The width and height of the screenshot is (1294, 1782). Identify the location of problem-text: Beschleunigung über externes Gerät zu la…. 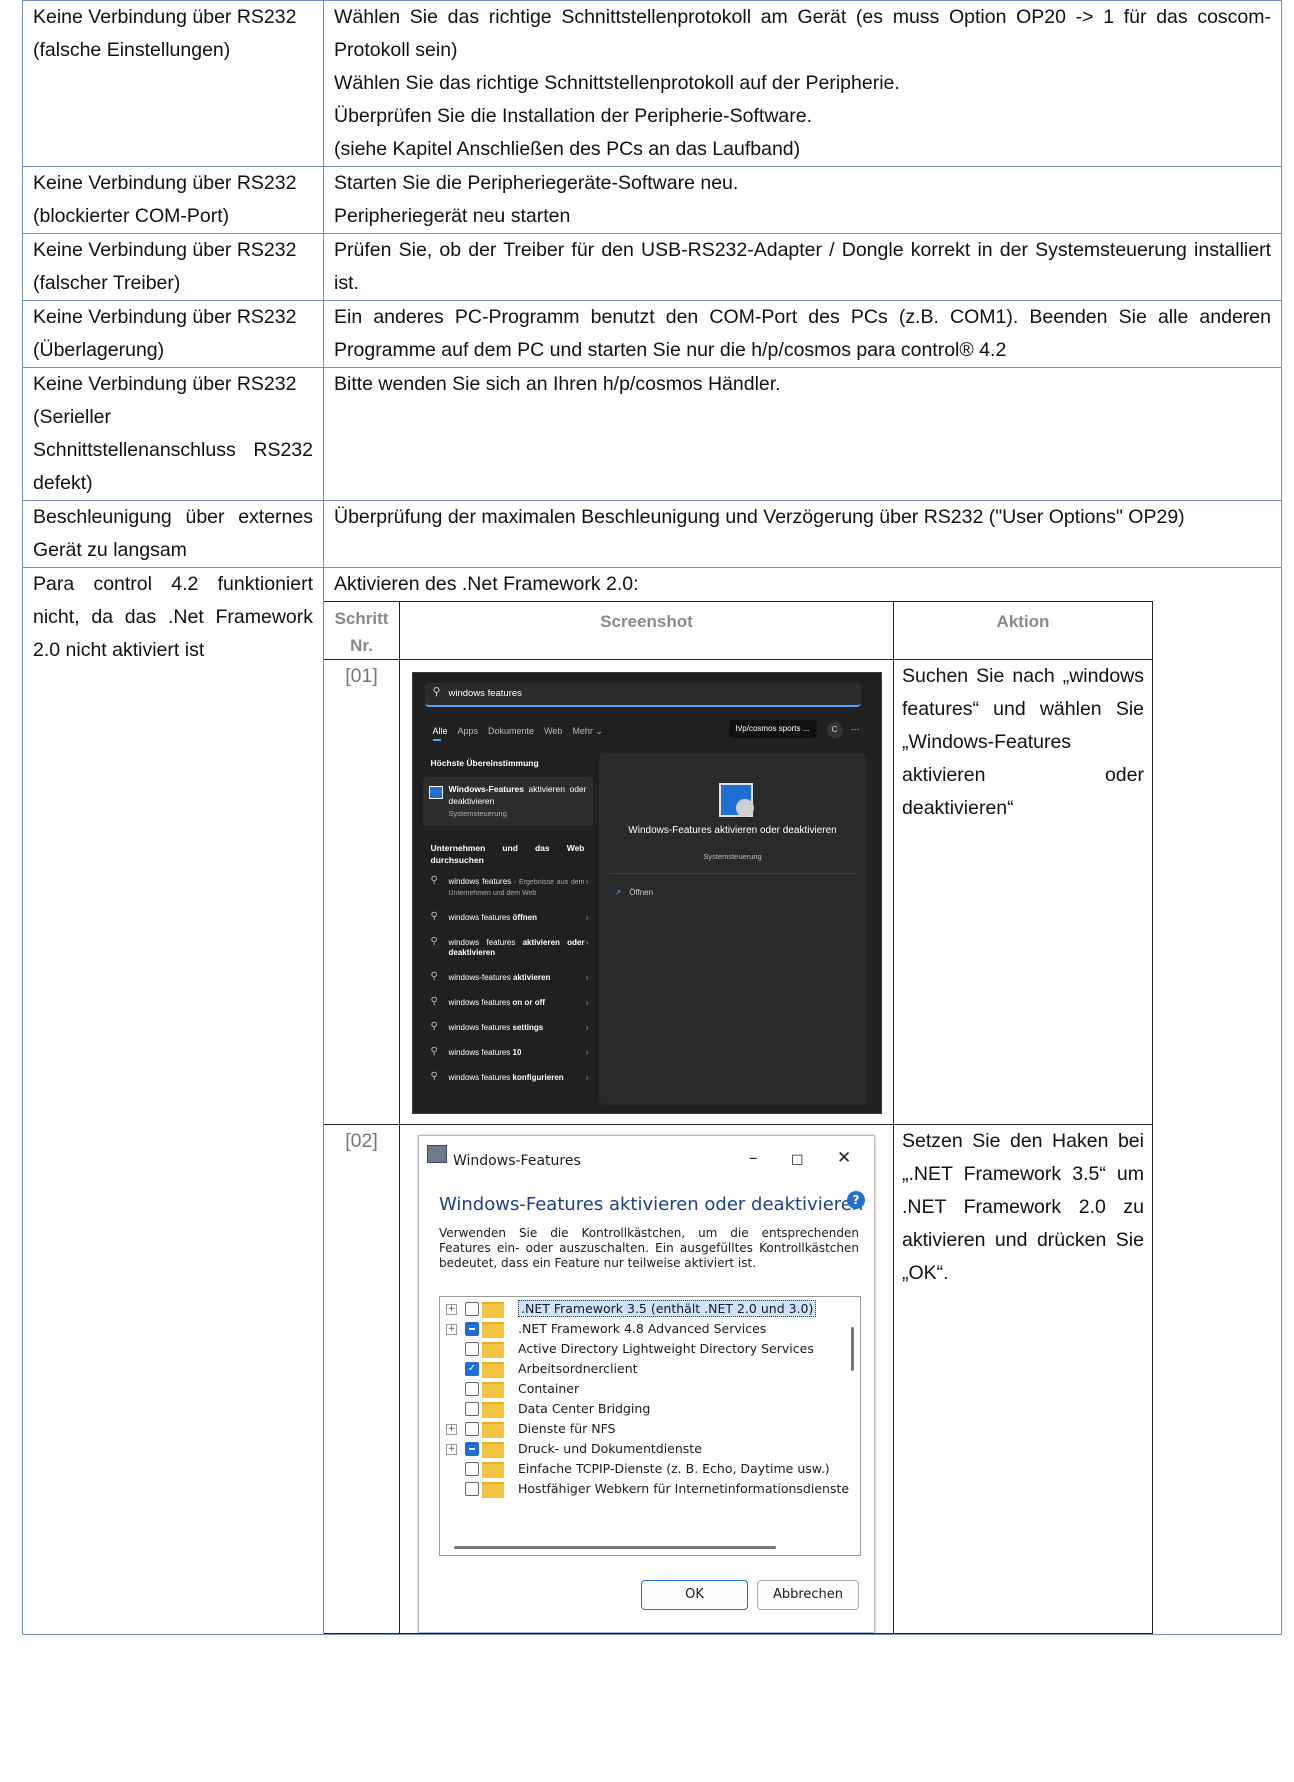
(173, 533).